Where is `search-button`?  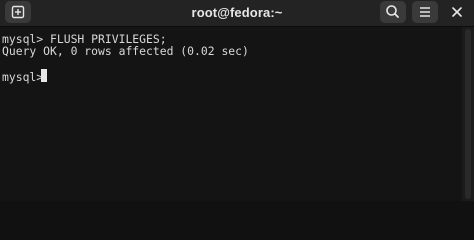 search-button is located at coordinates (393, 12).